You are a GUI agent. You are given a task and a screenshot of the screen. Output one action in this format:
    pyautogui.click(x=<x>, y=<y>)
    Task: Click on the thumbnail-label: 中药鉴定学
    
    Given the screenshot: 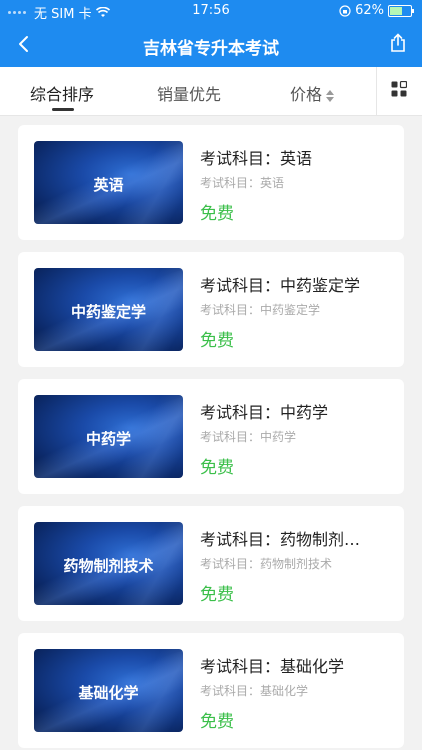 What is the action you would take?
    pyautogui.click(x=108, y=312)
    